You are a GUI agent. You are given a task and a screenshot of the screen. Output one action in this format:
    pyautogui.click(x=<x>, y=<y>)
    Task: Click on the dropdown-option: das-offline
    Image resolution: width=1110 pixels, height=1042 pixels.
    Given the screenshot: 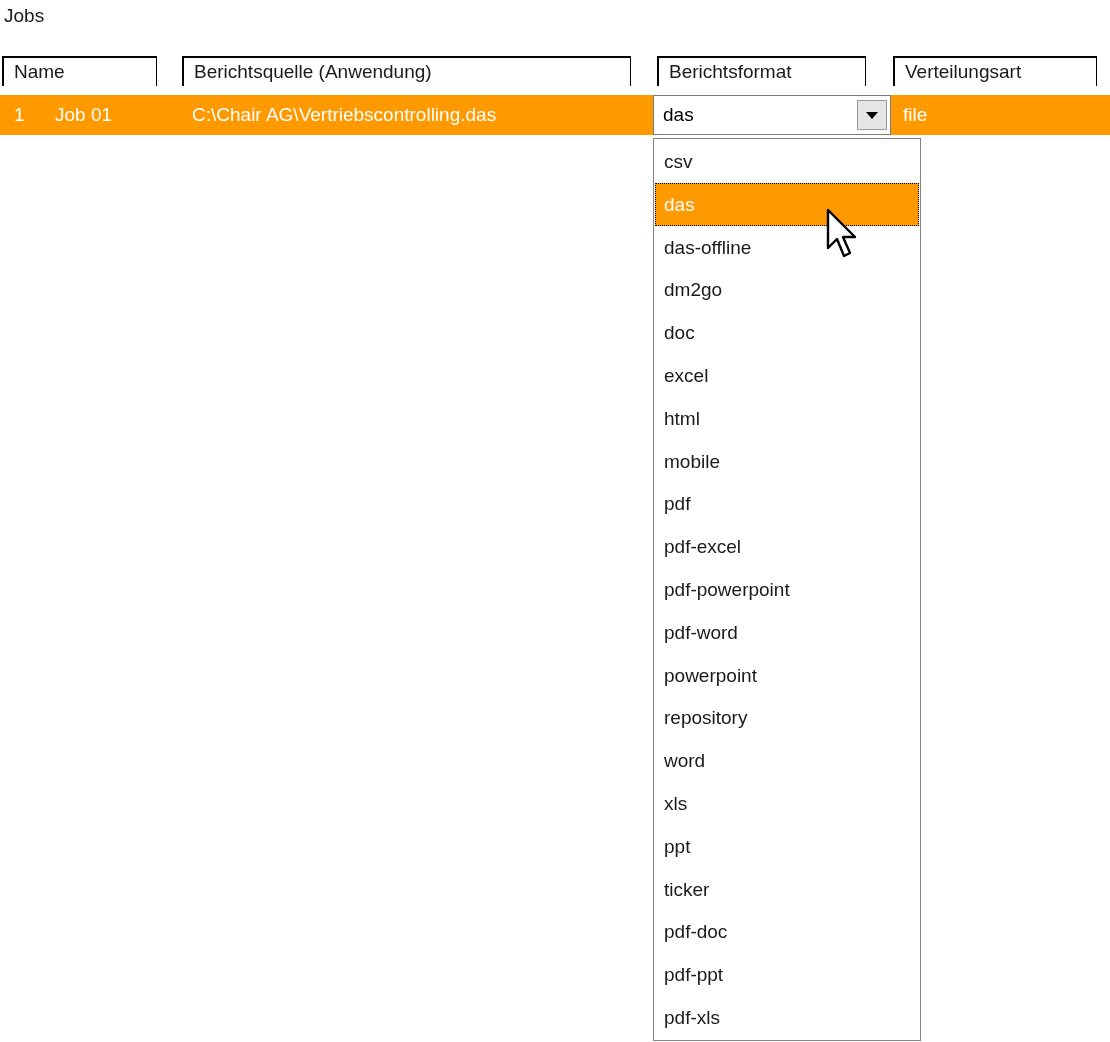 What is the action you would take?
    pyautogui.click(x=787, y=247)
    